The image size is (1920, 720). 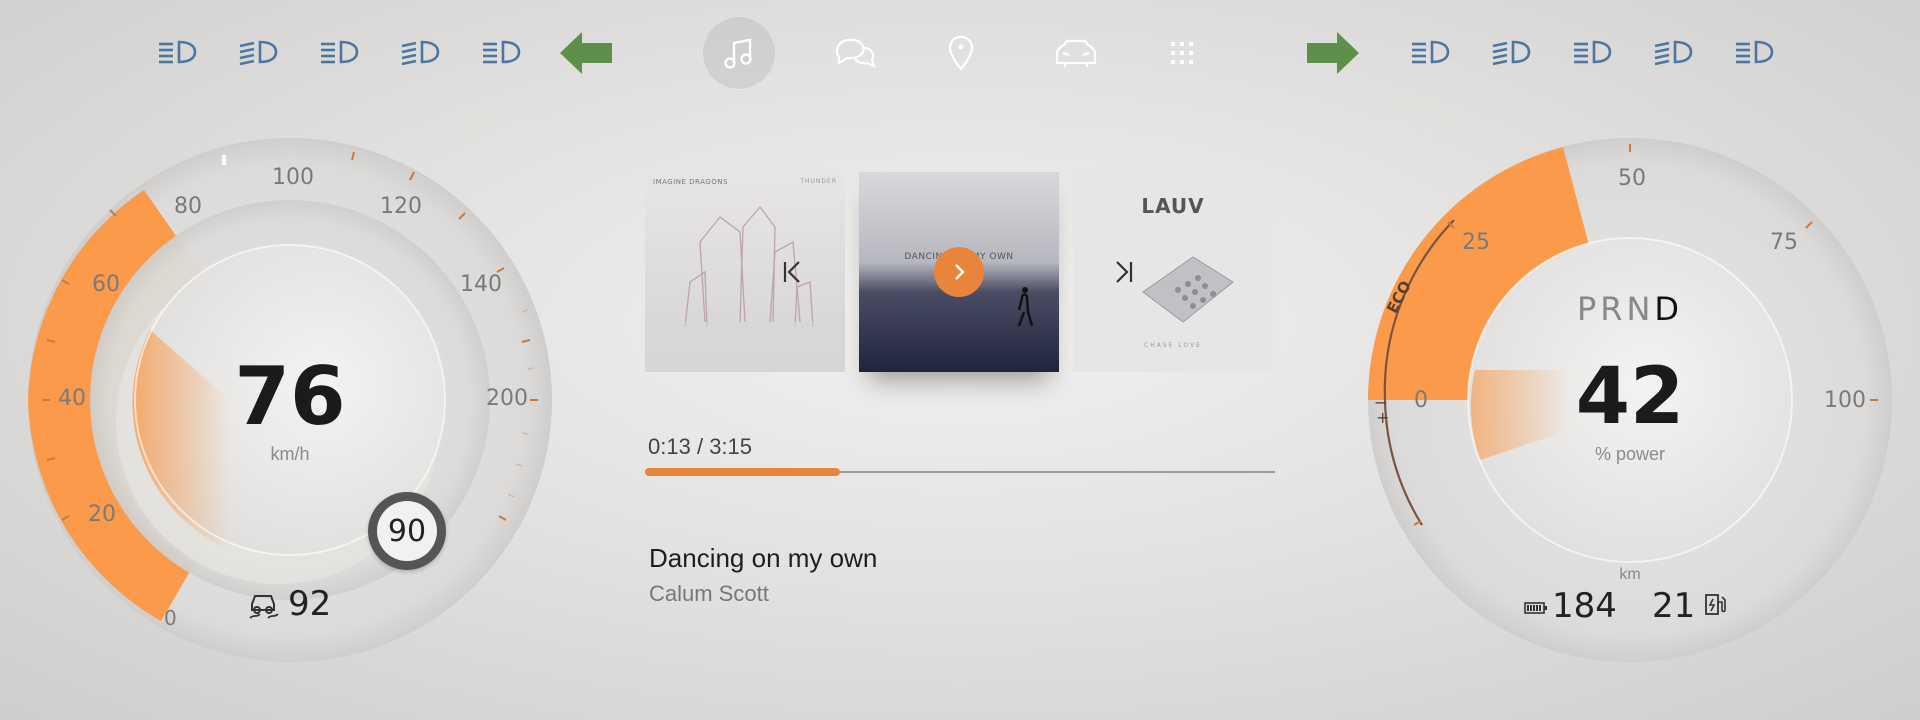 What do you see at coordinates (1613, 309) in the screenshot?
I see `gear-r: R` at bounding box center [1613, 309].